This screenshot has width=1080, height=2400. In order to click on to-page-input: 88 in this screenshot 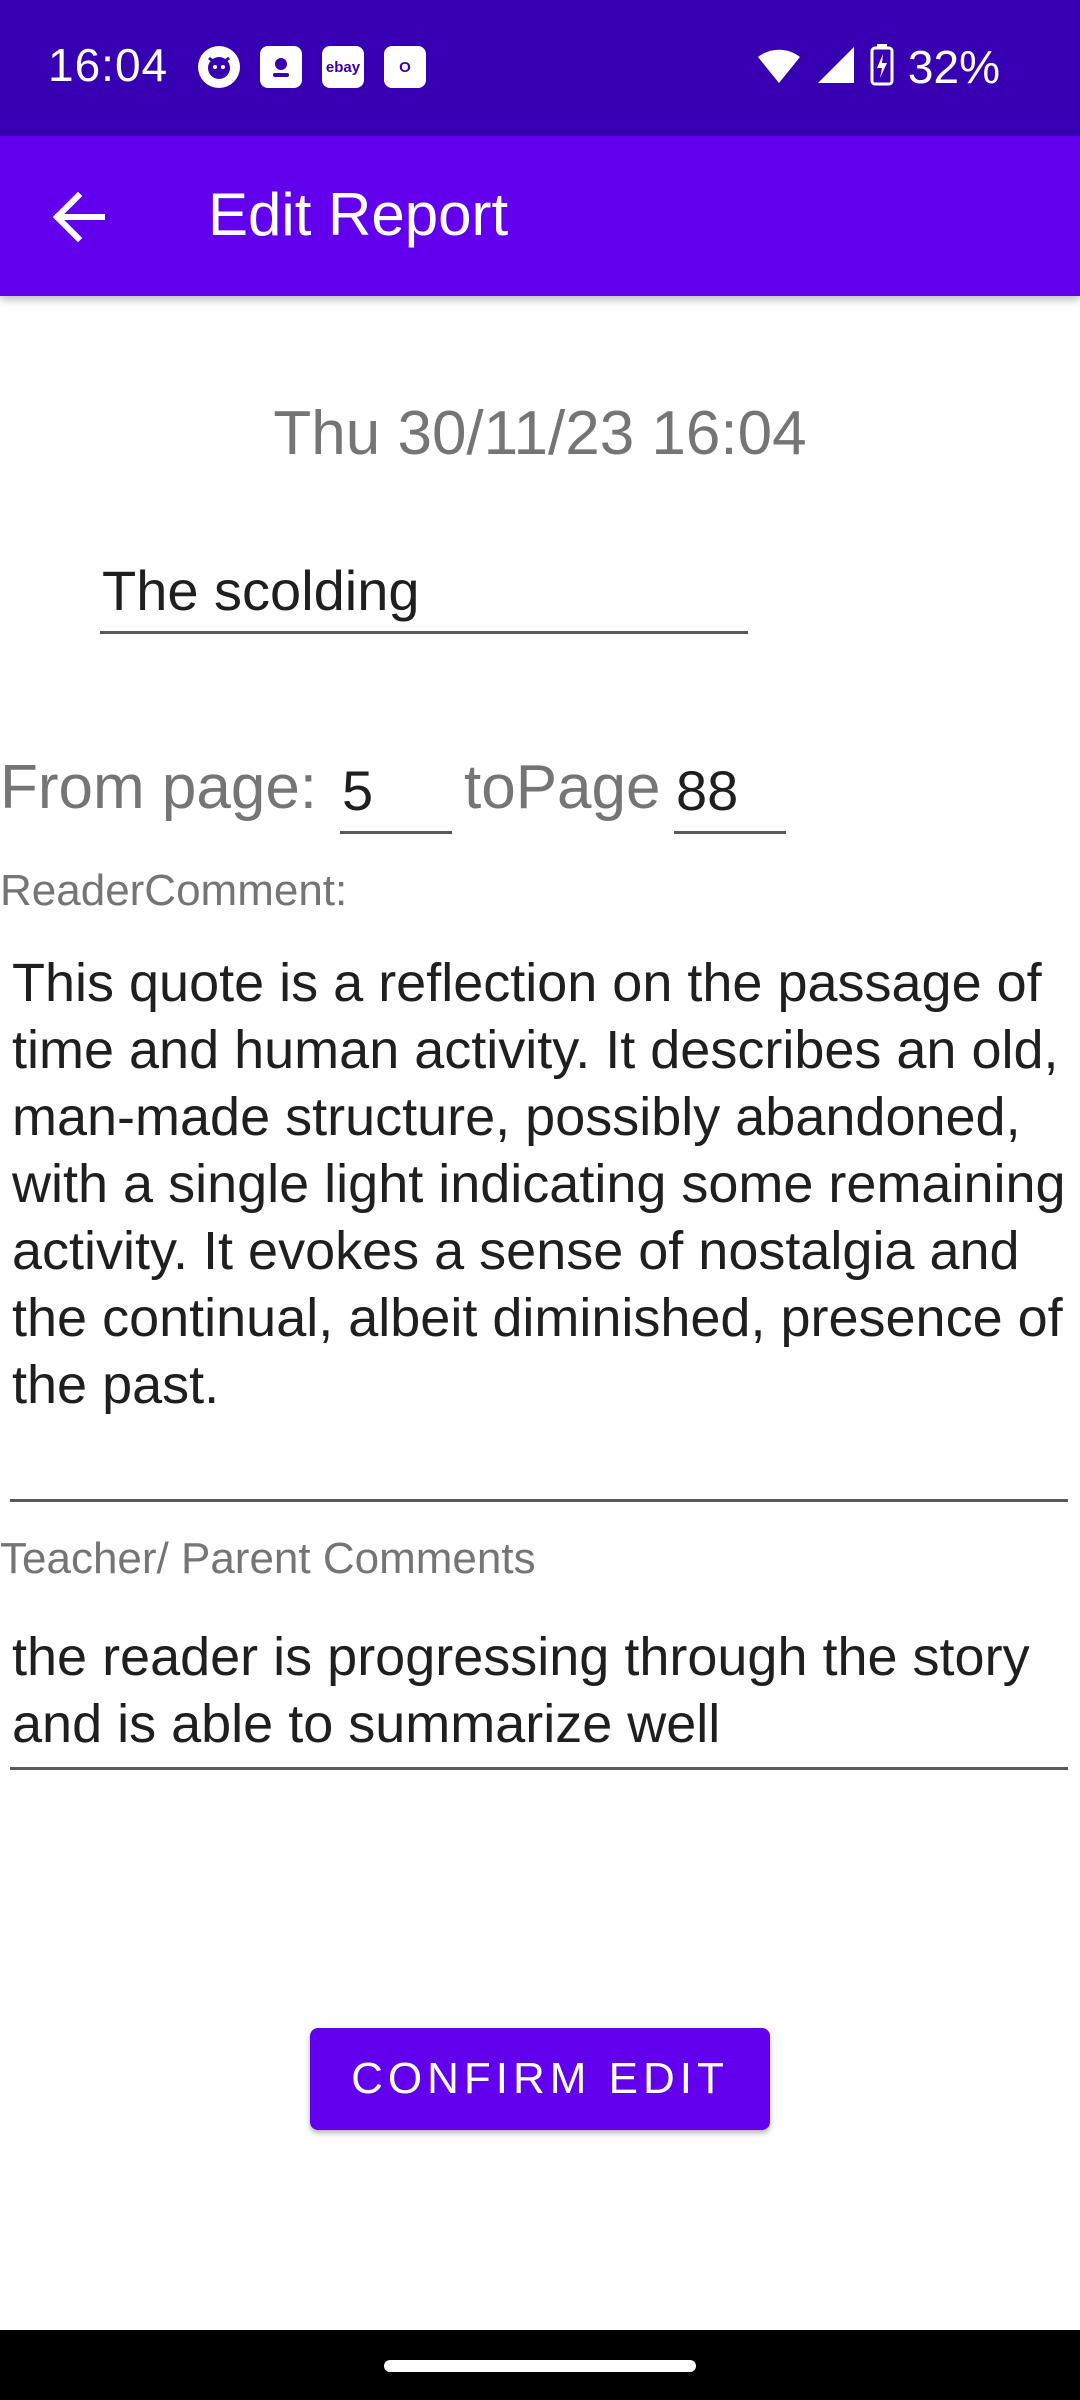, I will do `click(730, 792)`.